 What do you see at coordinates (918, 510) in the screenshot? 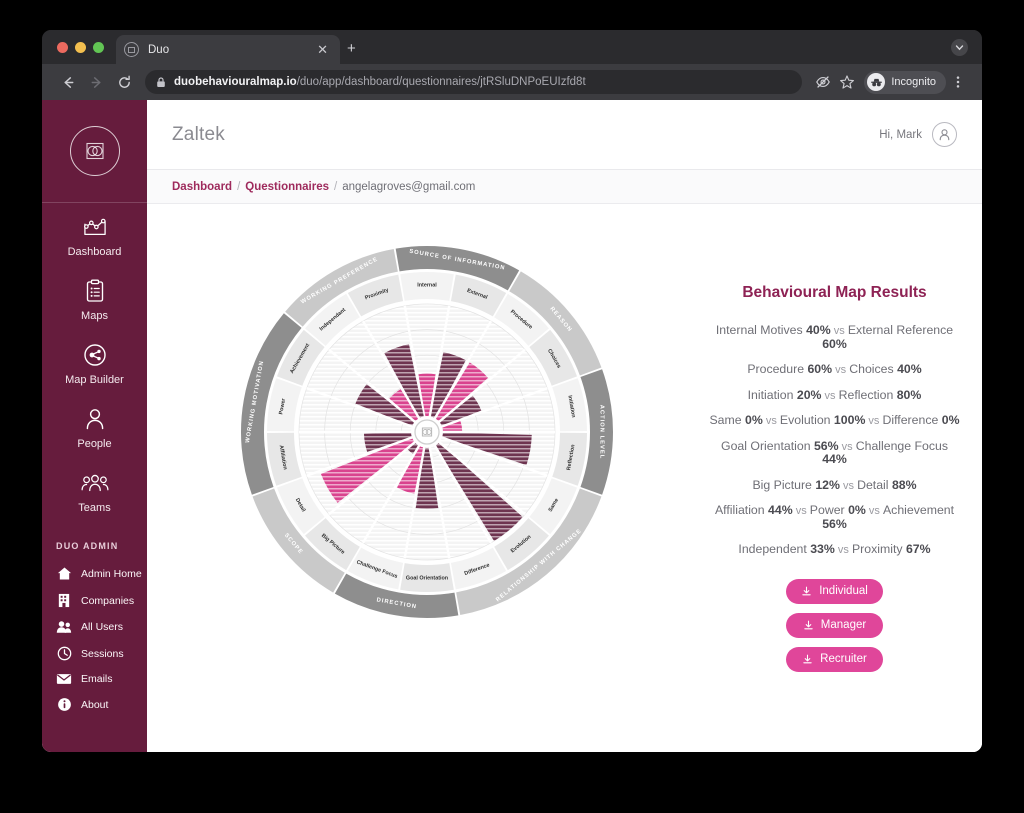
I see `result-segment-name: Achievement` at bounding box center [918, 510].